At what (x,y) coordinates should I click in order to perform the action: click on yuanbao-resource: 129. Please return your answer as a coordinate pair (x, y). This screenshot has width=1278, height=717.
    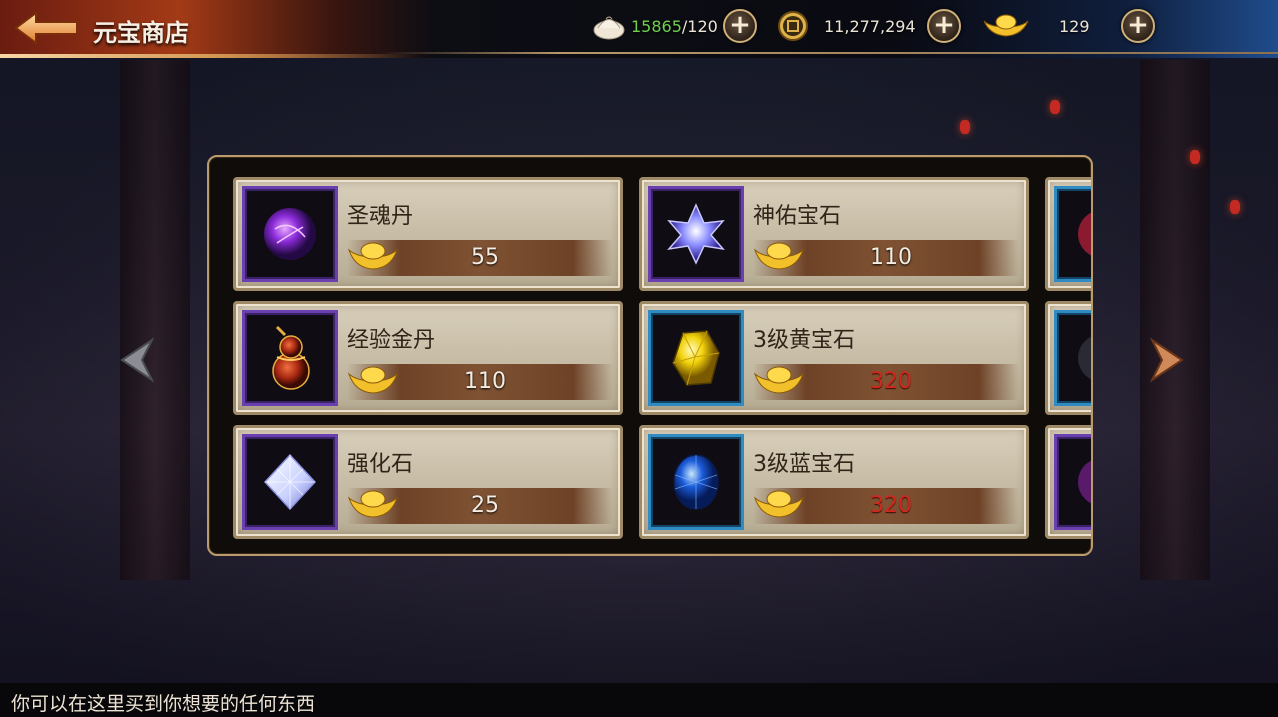
    Looking at the image, I should click on (1036, 26).